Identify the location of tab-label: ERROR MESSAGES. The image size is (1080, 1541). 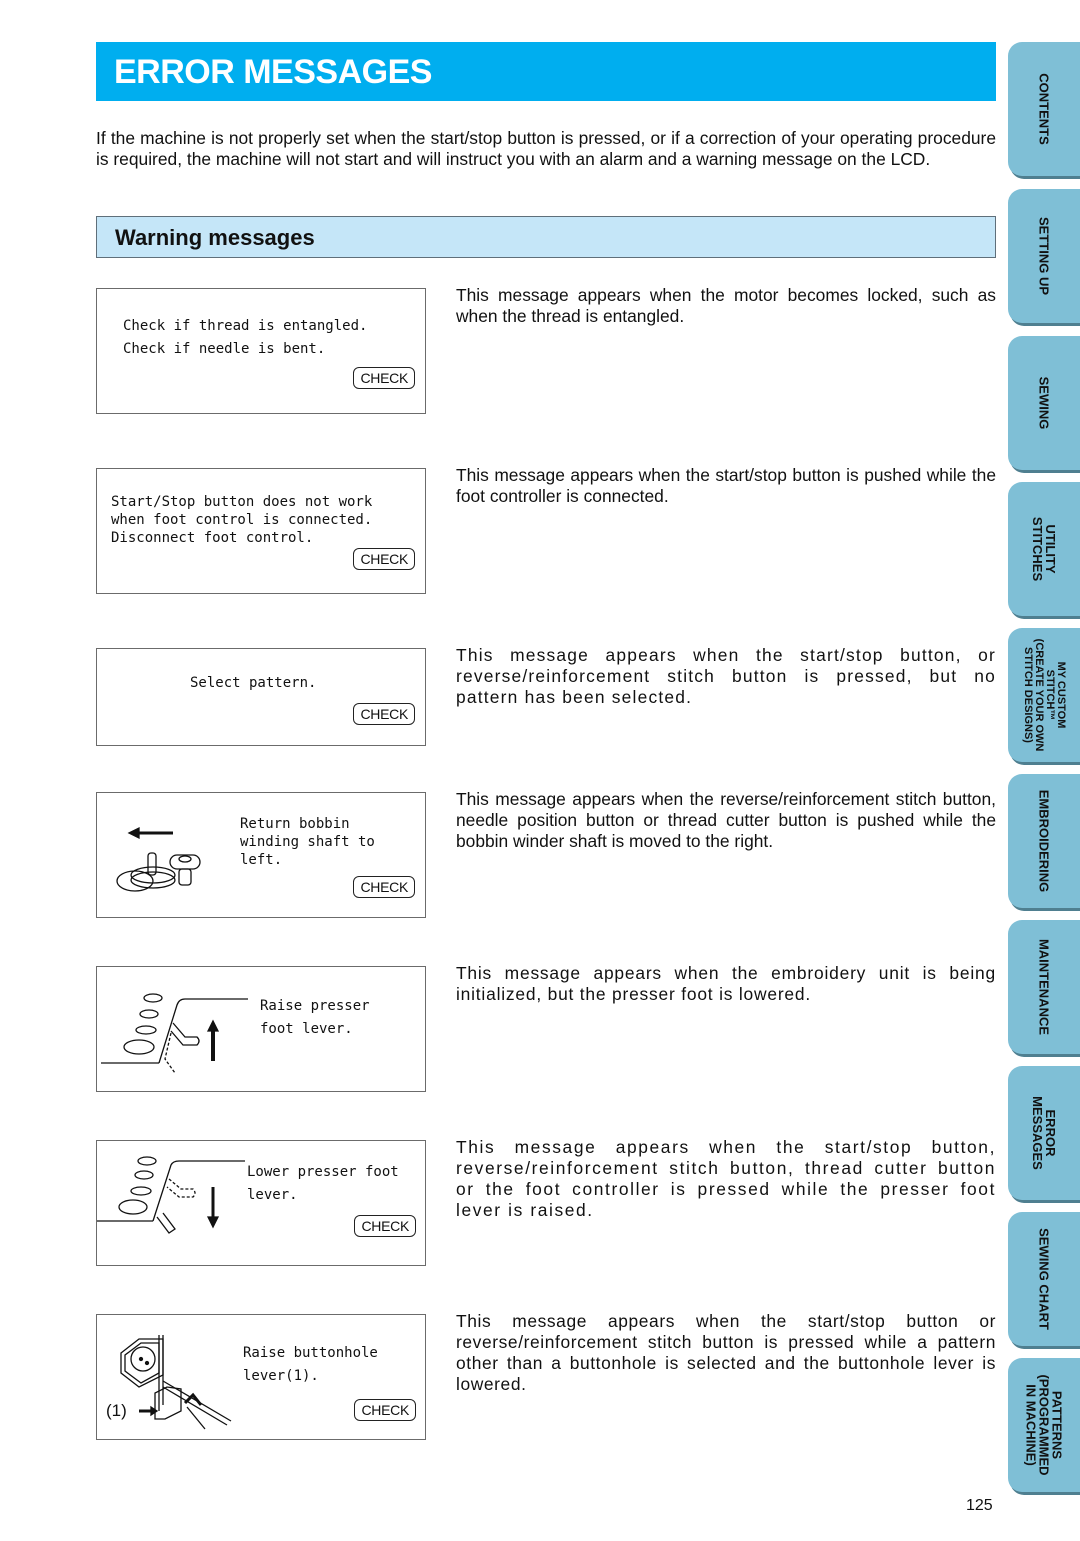
(1044, 1133).